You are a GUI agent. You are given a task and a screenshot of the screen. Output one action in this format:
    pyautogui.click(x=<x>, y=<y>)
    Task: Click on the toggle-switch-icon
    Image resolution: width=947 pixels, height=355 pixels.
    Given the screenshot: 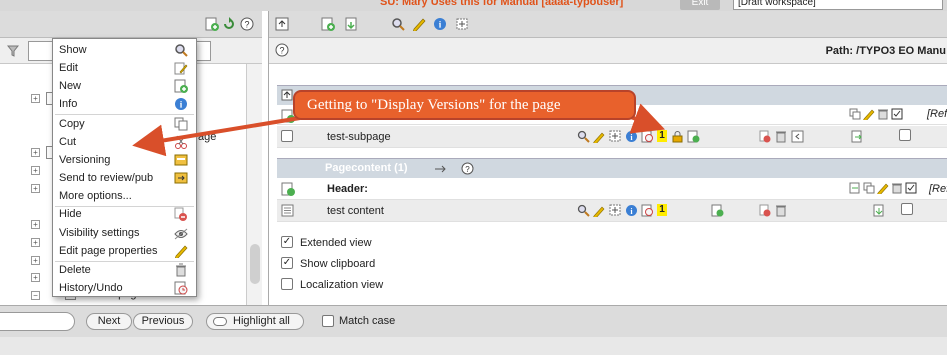 What is the action you would take?
    pyautogui.click(x=220, y=321)
    